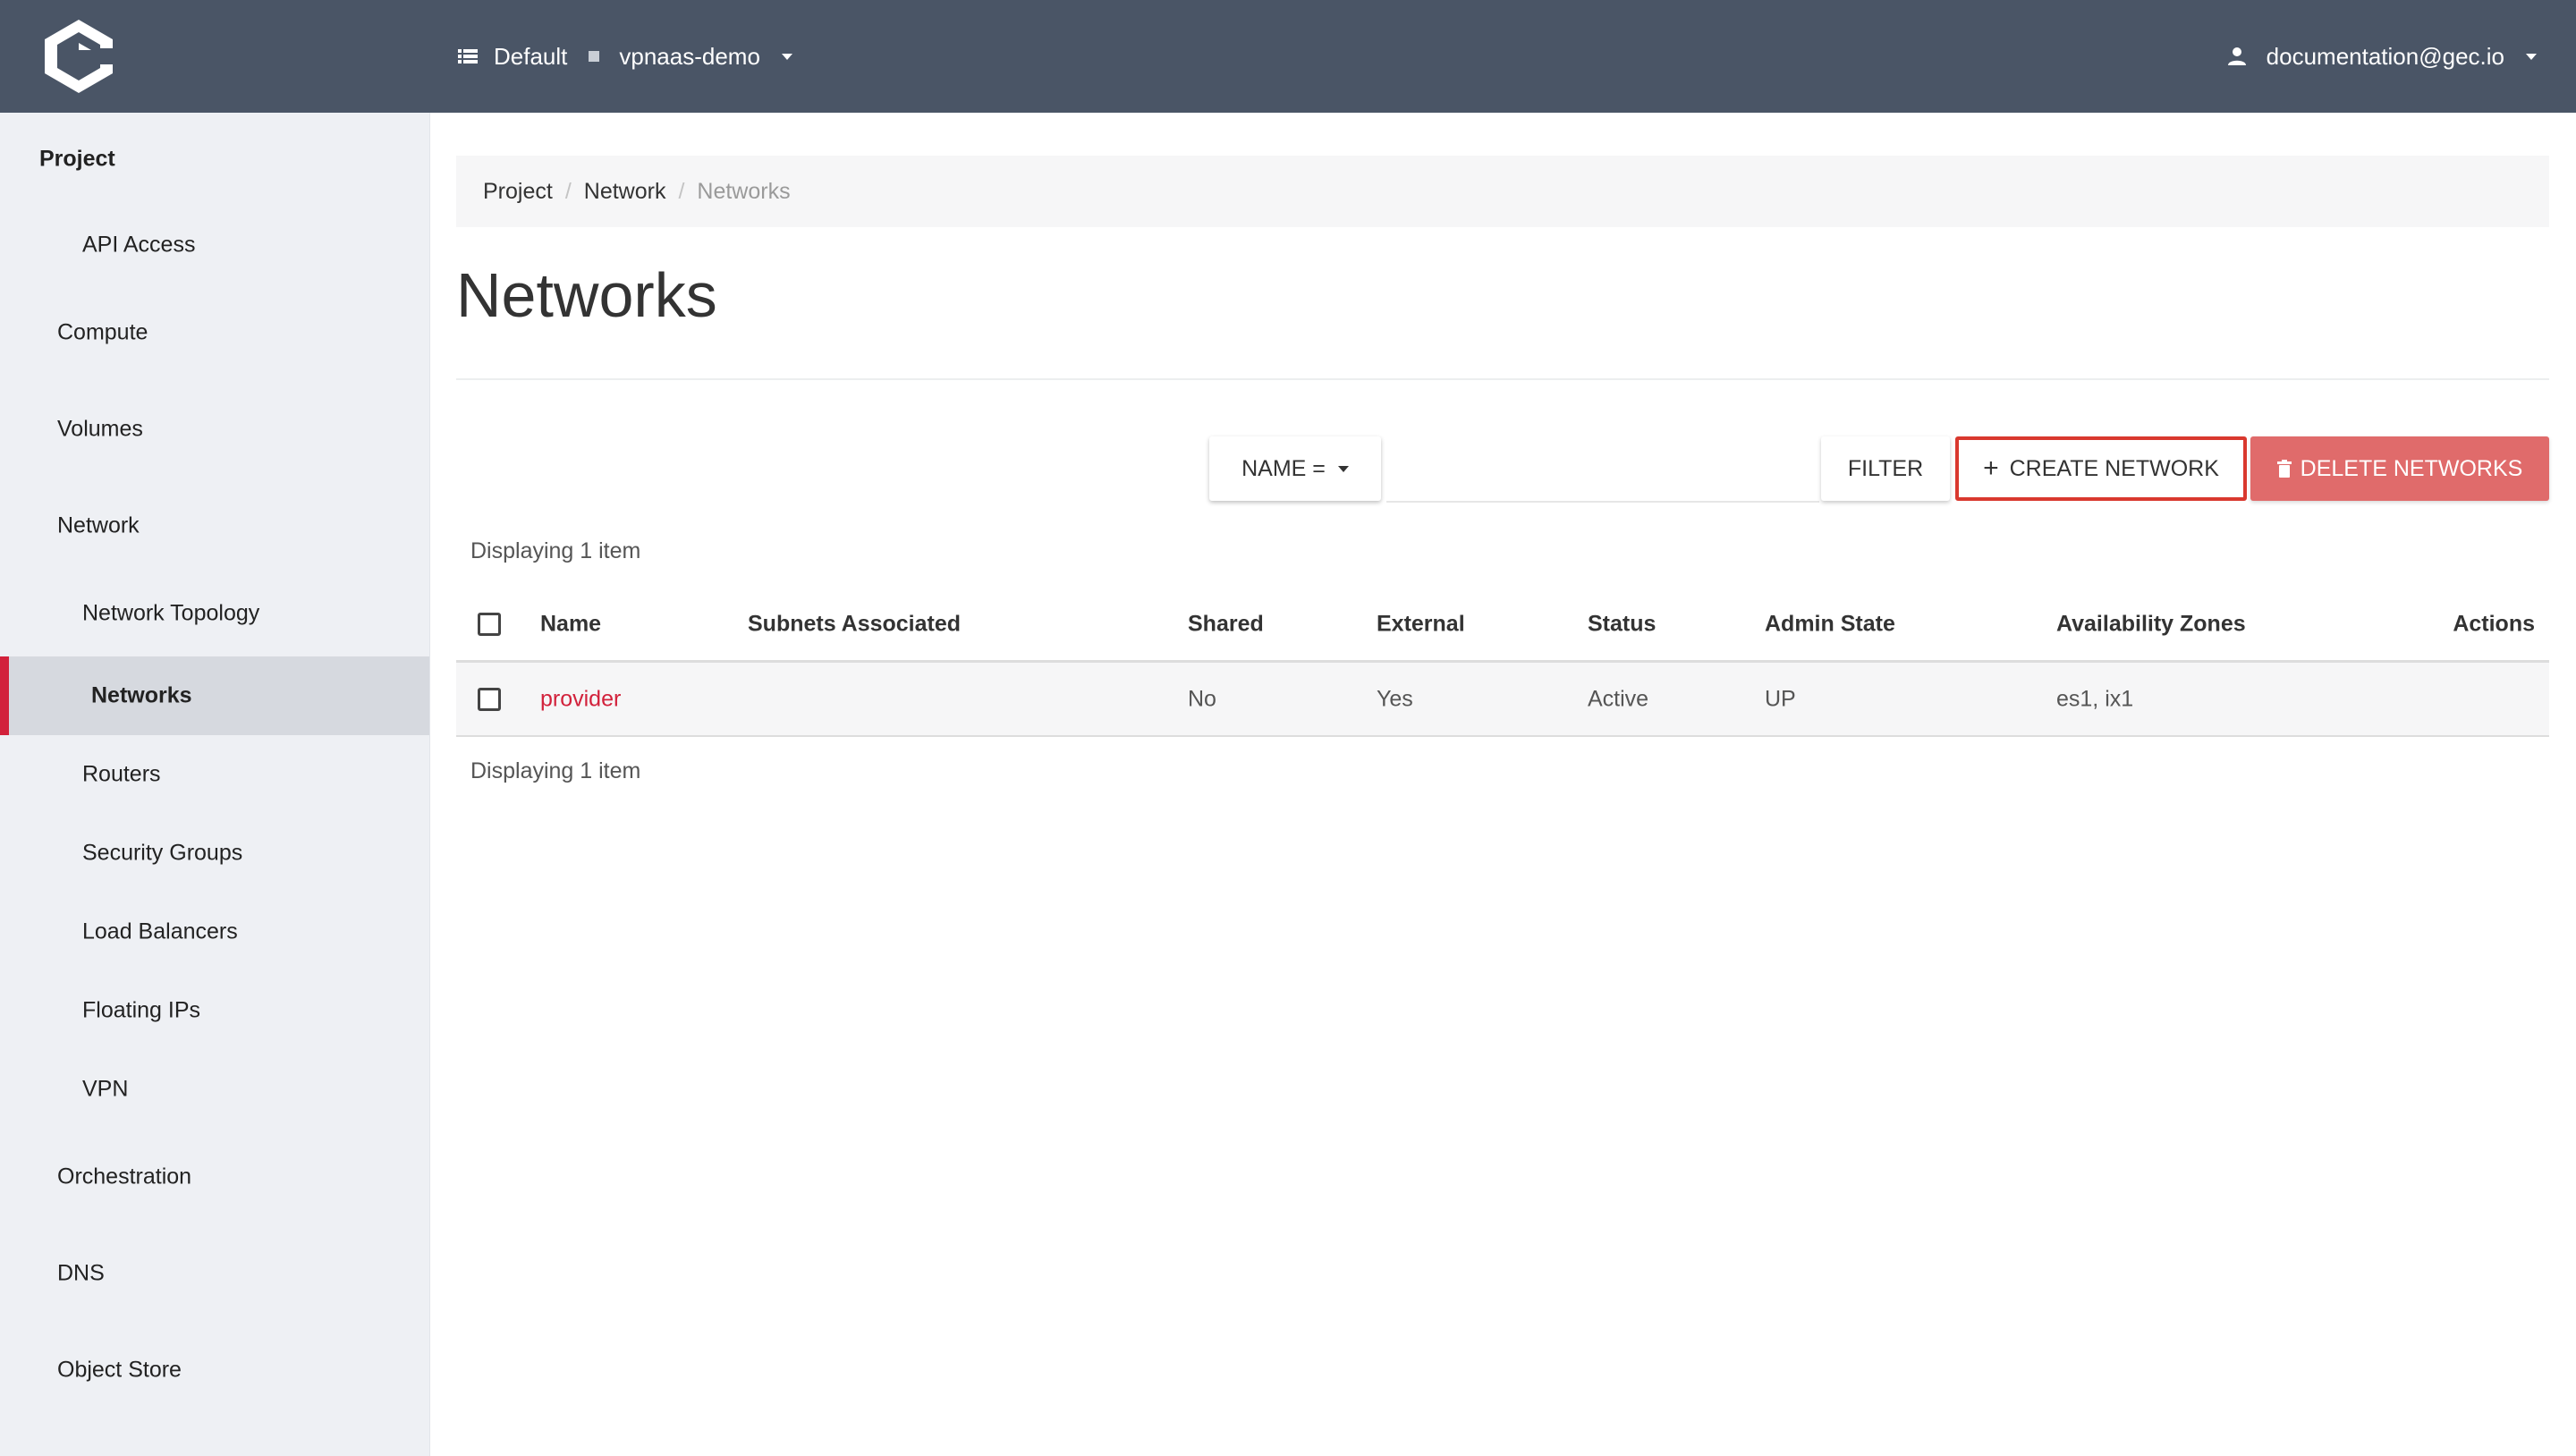 The width and height of the screenshot is (2576, 1456). I want to click on filter-button-label: FILTER, so click(1885, 468).